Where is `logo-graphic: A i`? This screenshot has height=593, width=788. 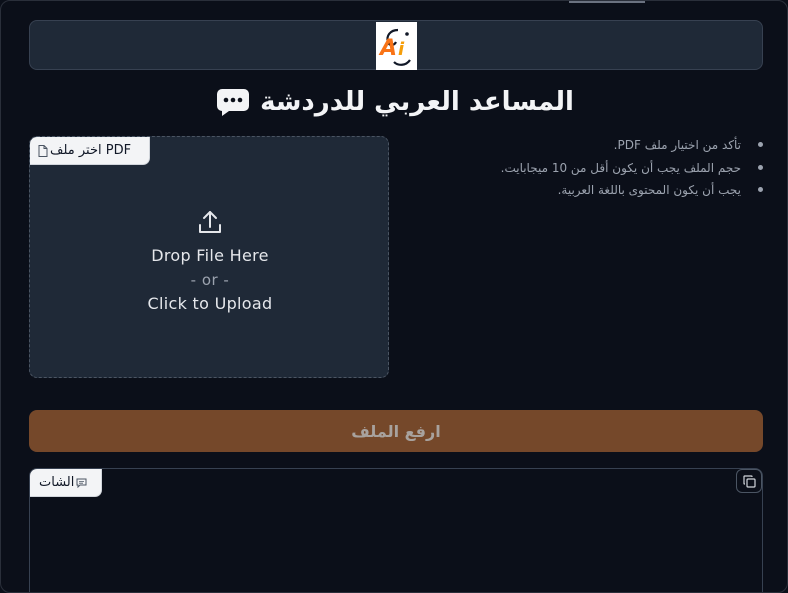 logo-graphic: A i is located at coordinates (396, 46).